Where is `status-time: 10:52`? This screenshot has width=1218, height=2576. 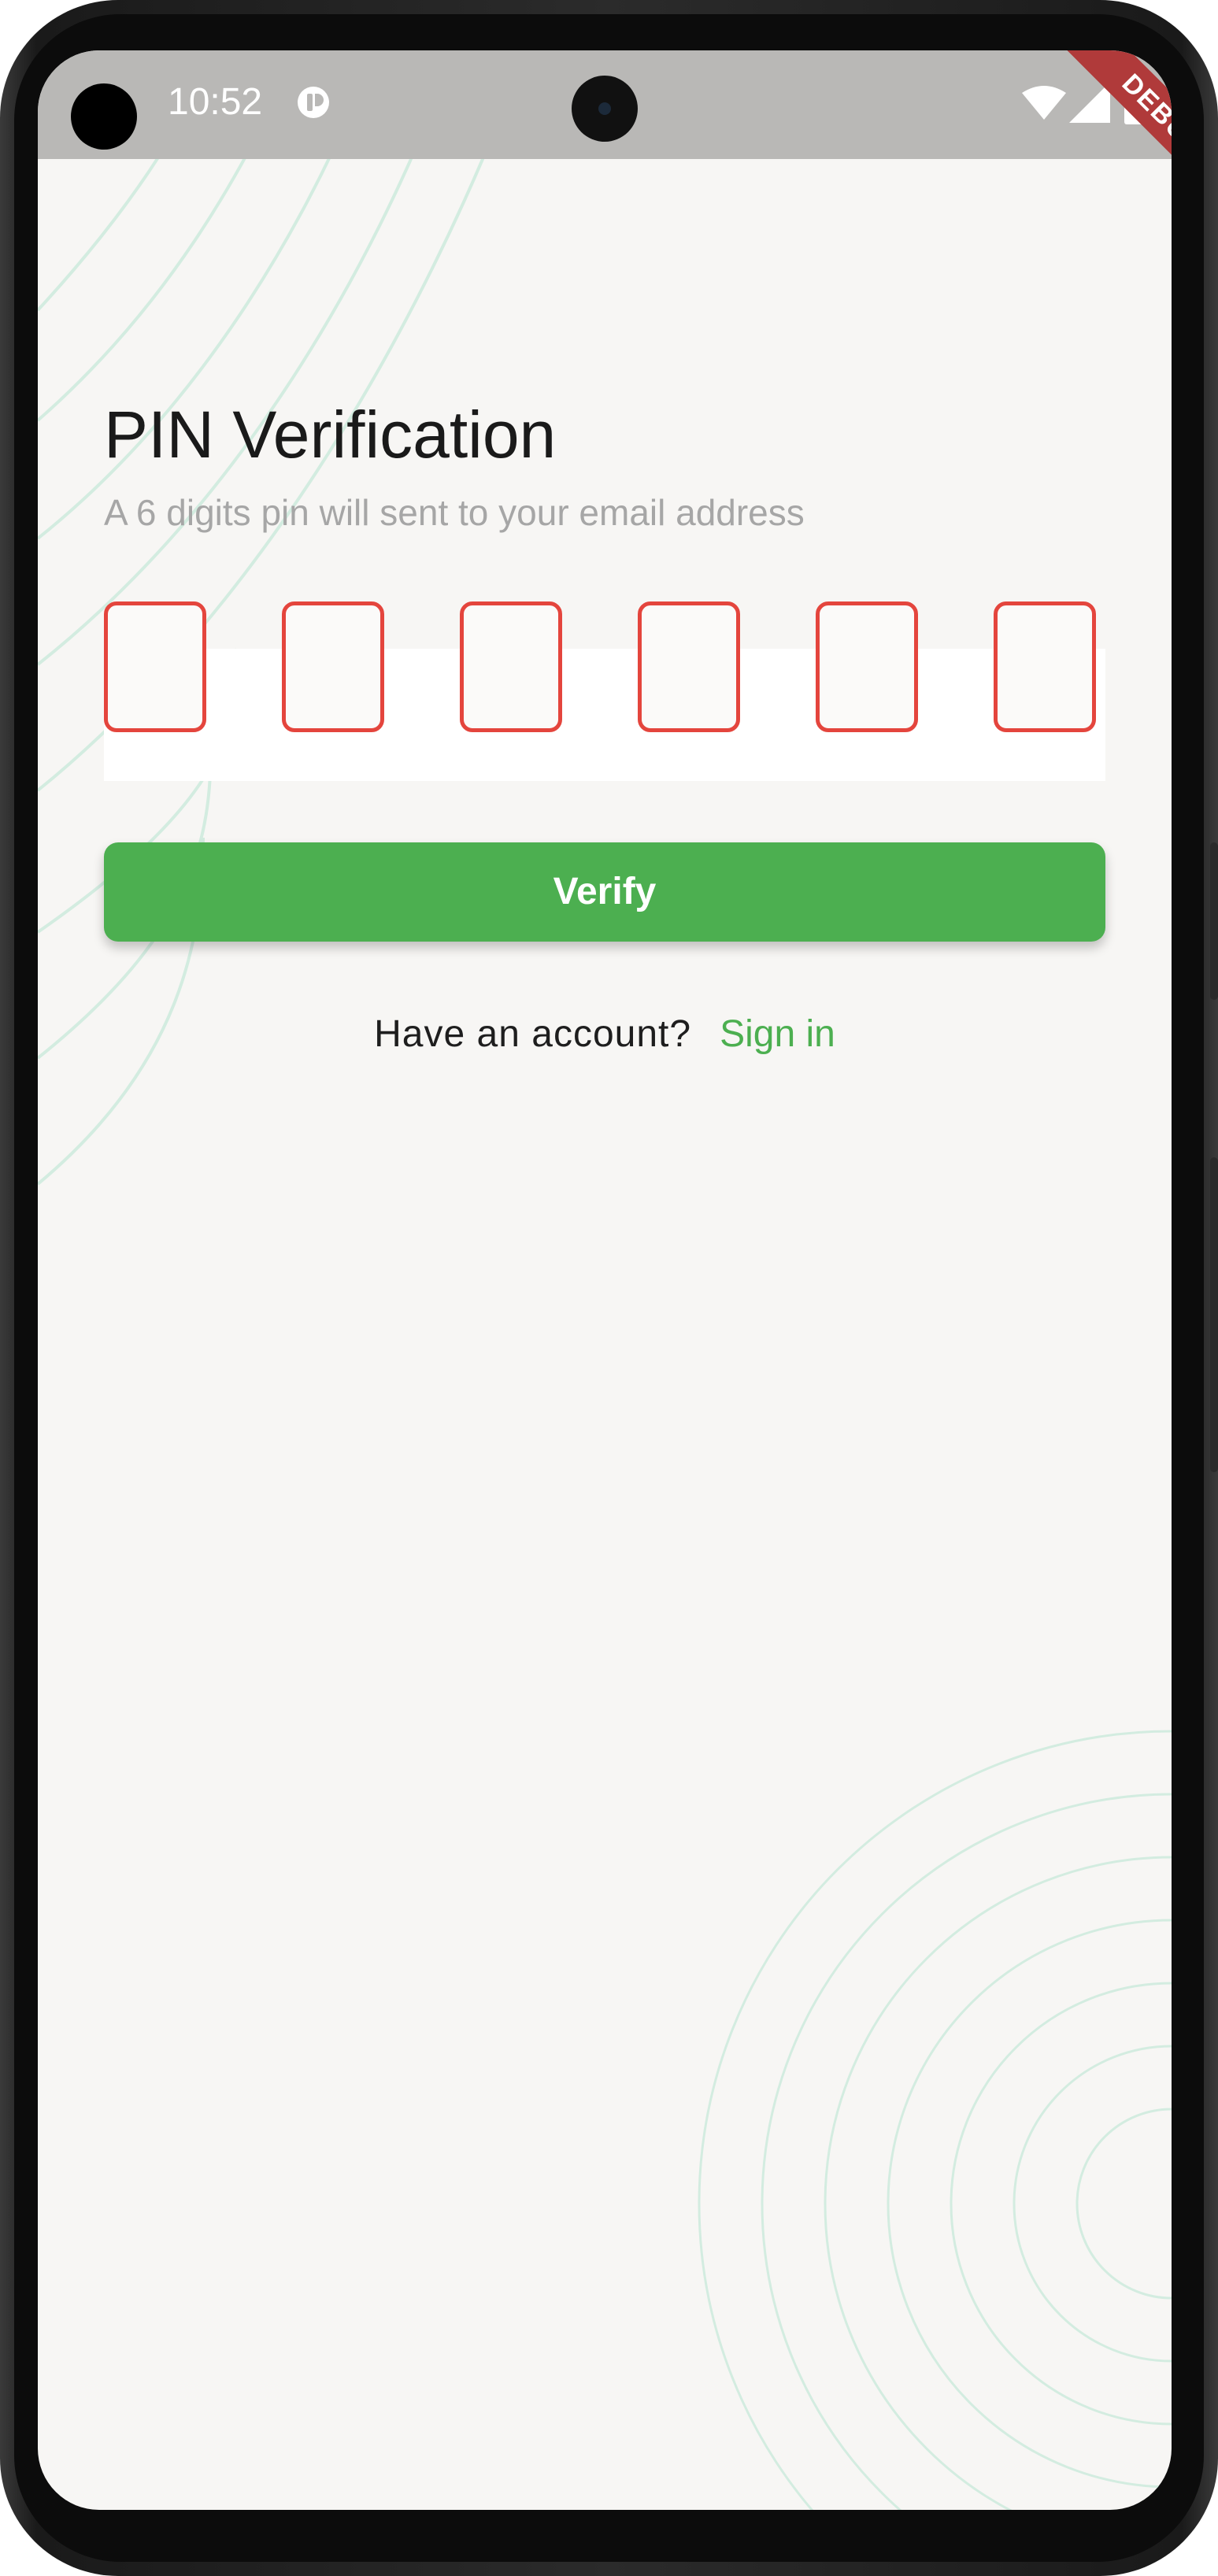
status-time: 10:52 is located at coordinates (216, 102).